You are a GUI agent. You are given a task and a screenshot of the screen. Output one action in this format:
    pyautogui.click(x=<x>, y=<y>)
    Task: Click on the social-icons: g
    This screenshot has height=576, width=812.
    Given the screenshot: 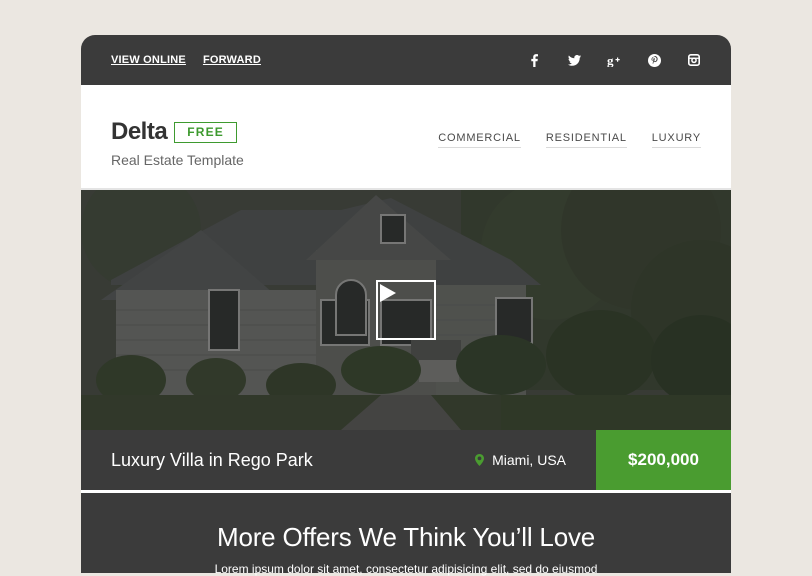 What is the action you would take?
    pyautogui.click(x=614, y=60)
    